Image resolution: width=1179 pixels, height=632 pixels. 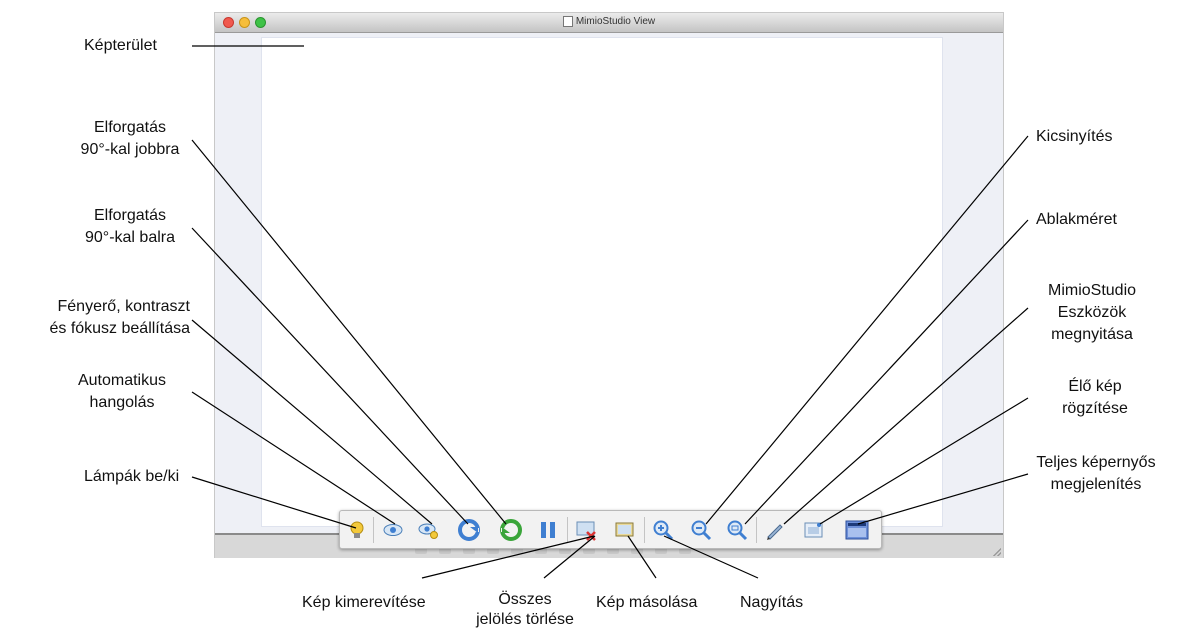 I want to click on label-clear-annotations: Összes jelölés törlése, so click(x=525, y=609).